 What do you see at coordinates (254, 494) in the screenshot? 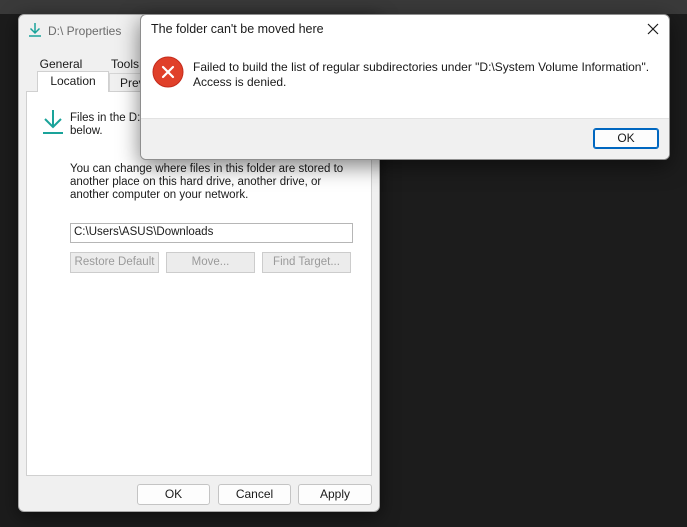
I see `cancel-button: Cancel` at bounding box center [254, 494].